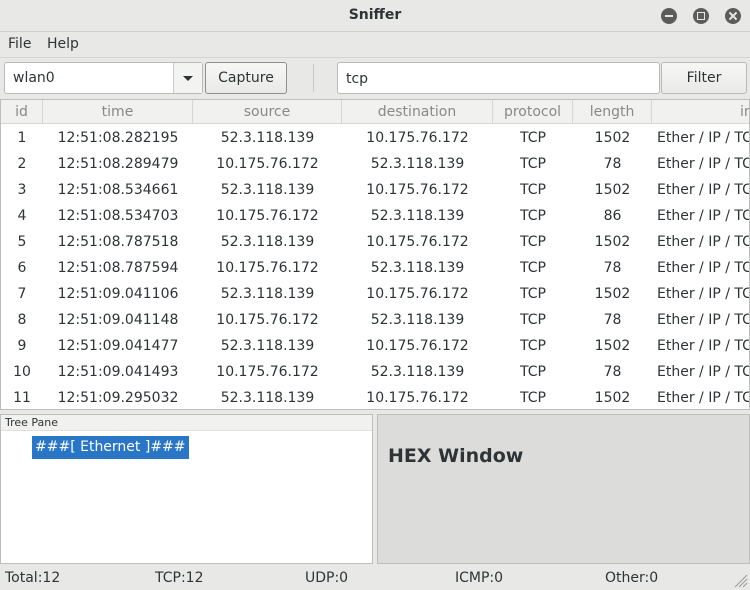 Image resolution: width=750 pixels, height=590 pixels. Describe the element at coordinates (22, 138) in the screenshot. I see `cell-id: 1` at that location.